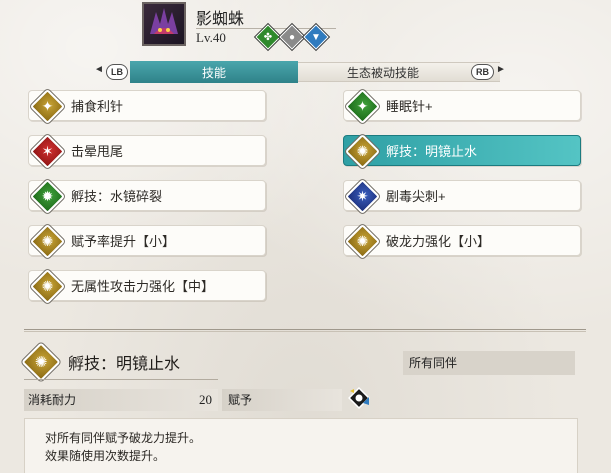  I want to click on detail-skill-glyph-icon: ✺, so click(41, 362).